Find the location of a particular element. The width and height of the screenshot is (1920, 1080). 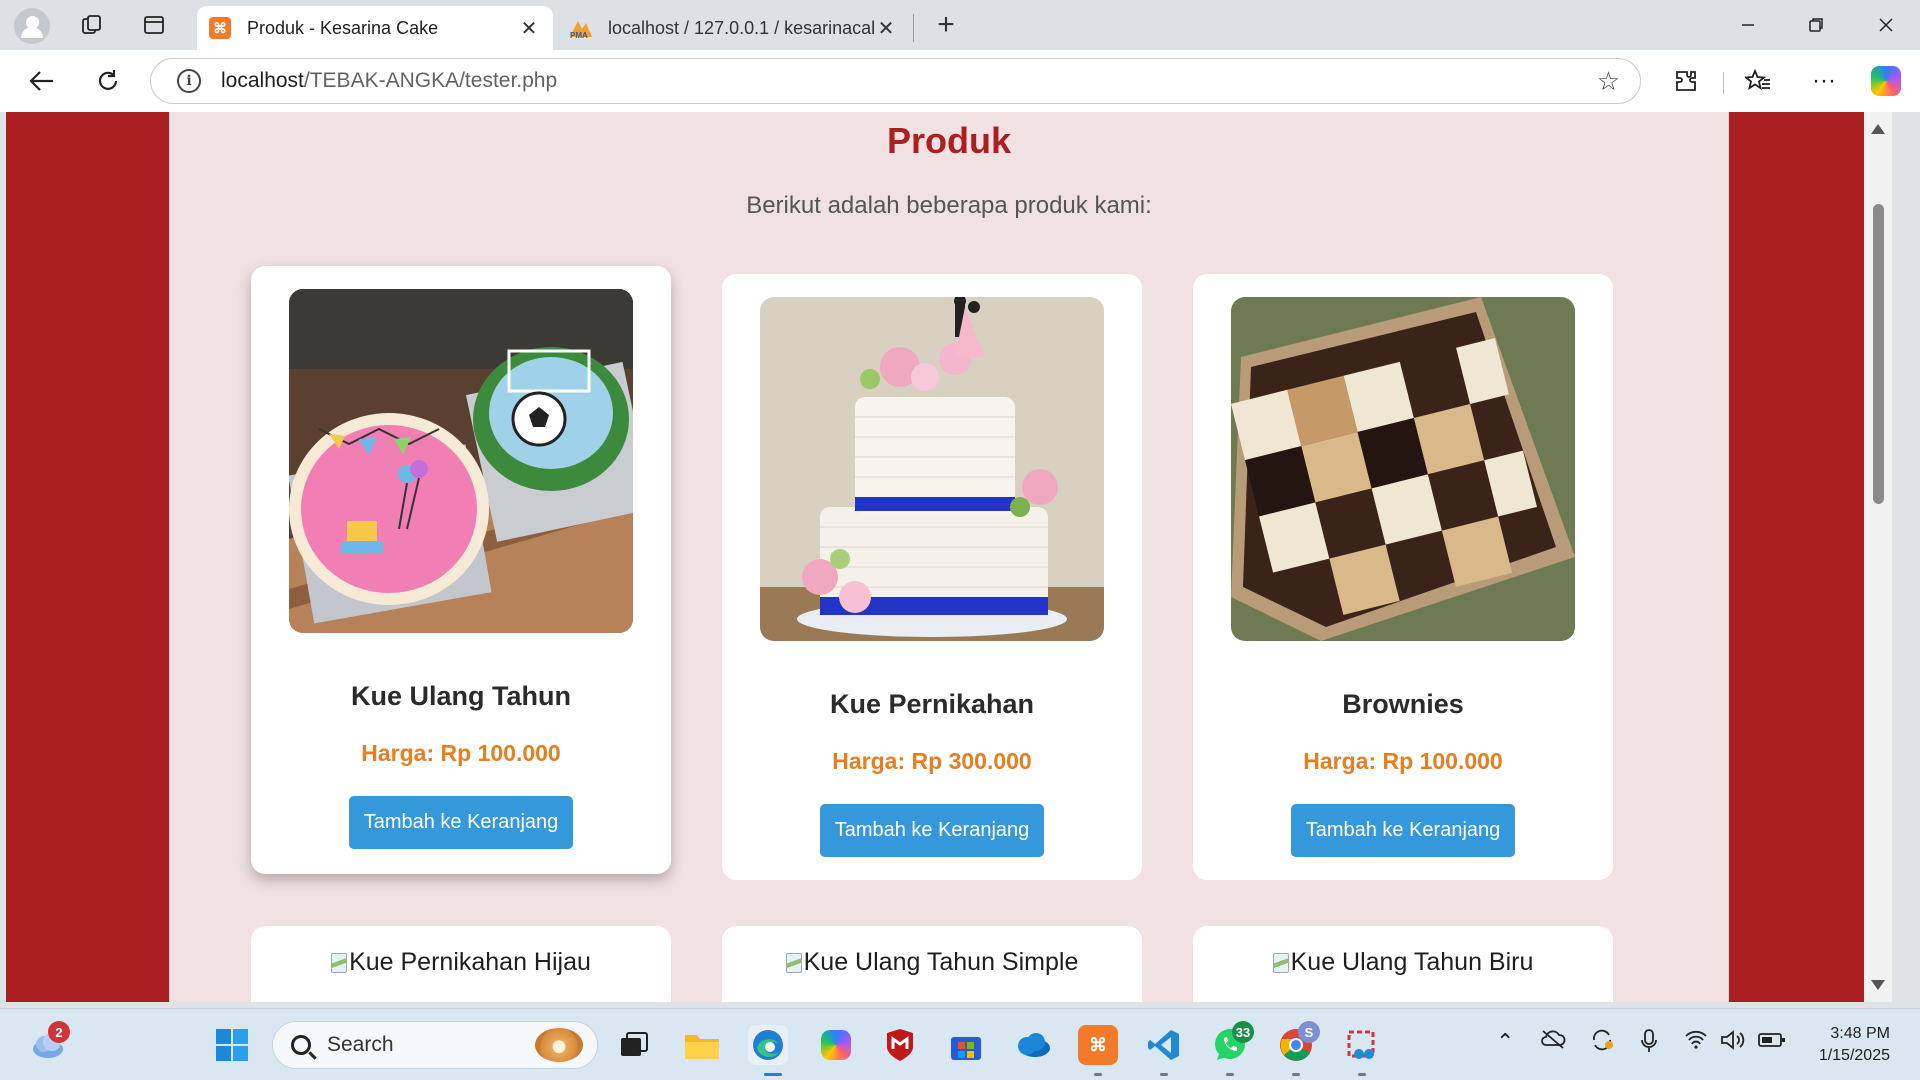

xampp-favicon-icon: ⌘ is located at coordinates (220, 28).